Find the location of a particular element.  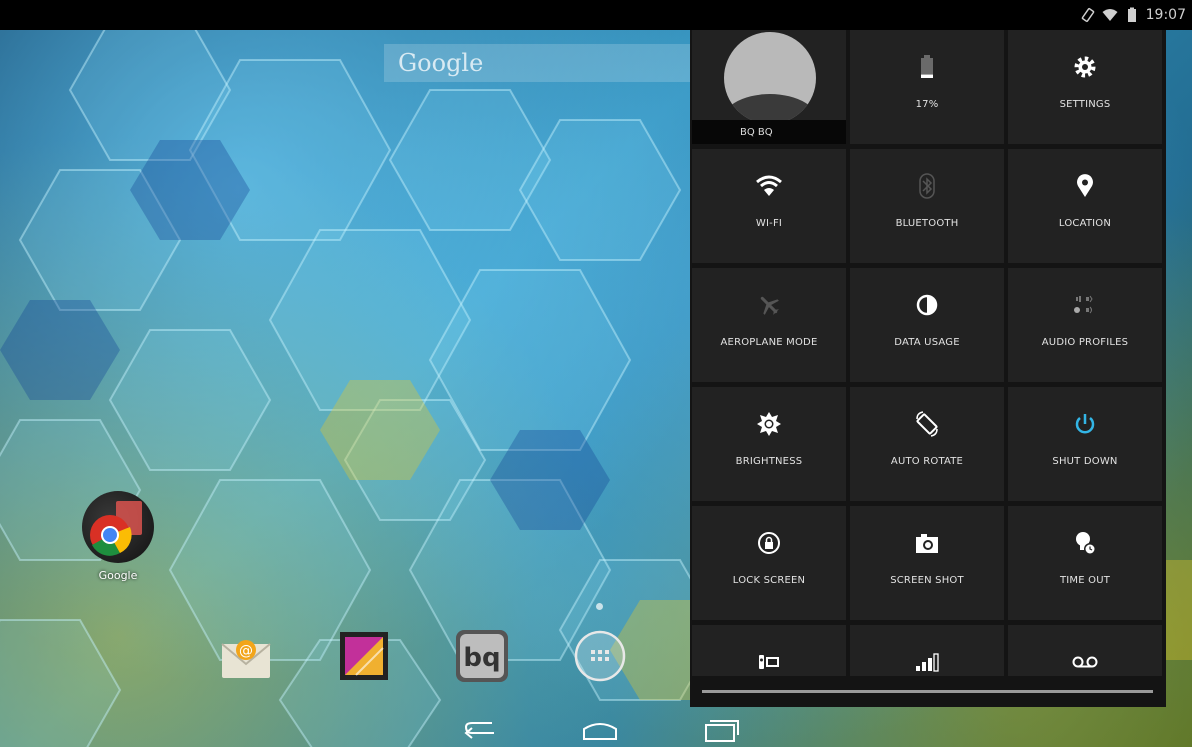

auto-rotate-tile: AUTO ROTATE is located at coordinates (927, 444).